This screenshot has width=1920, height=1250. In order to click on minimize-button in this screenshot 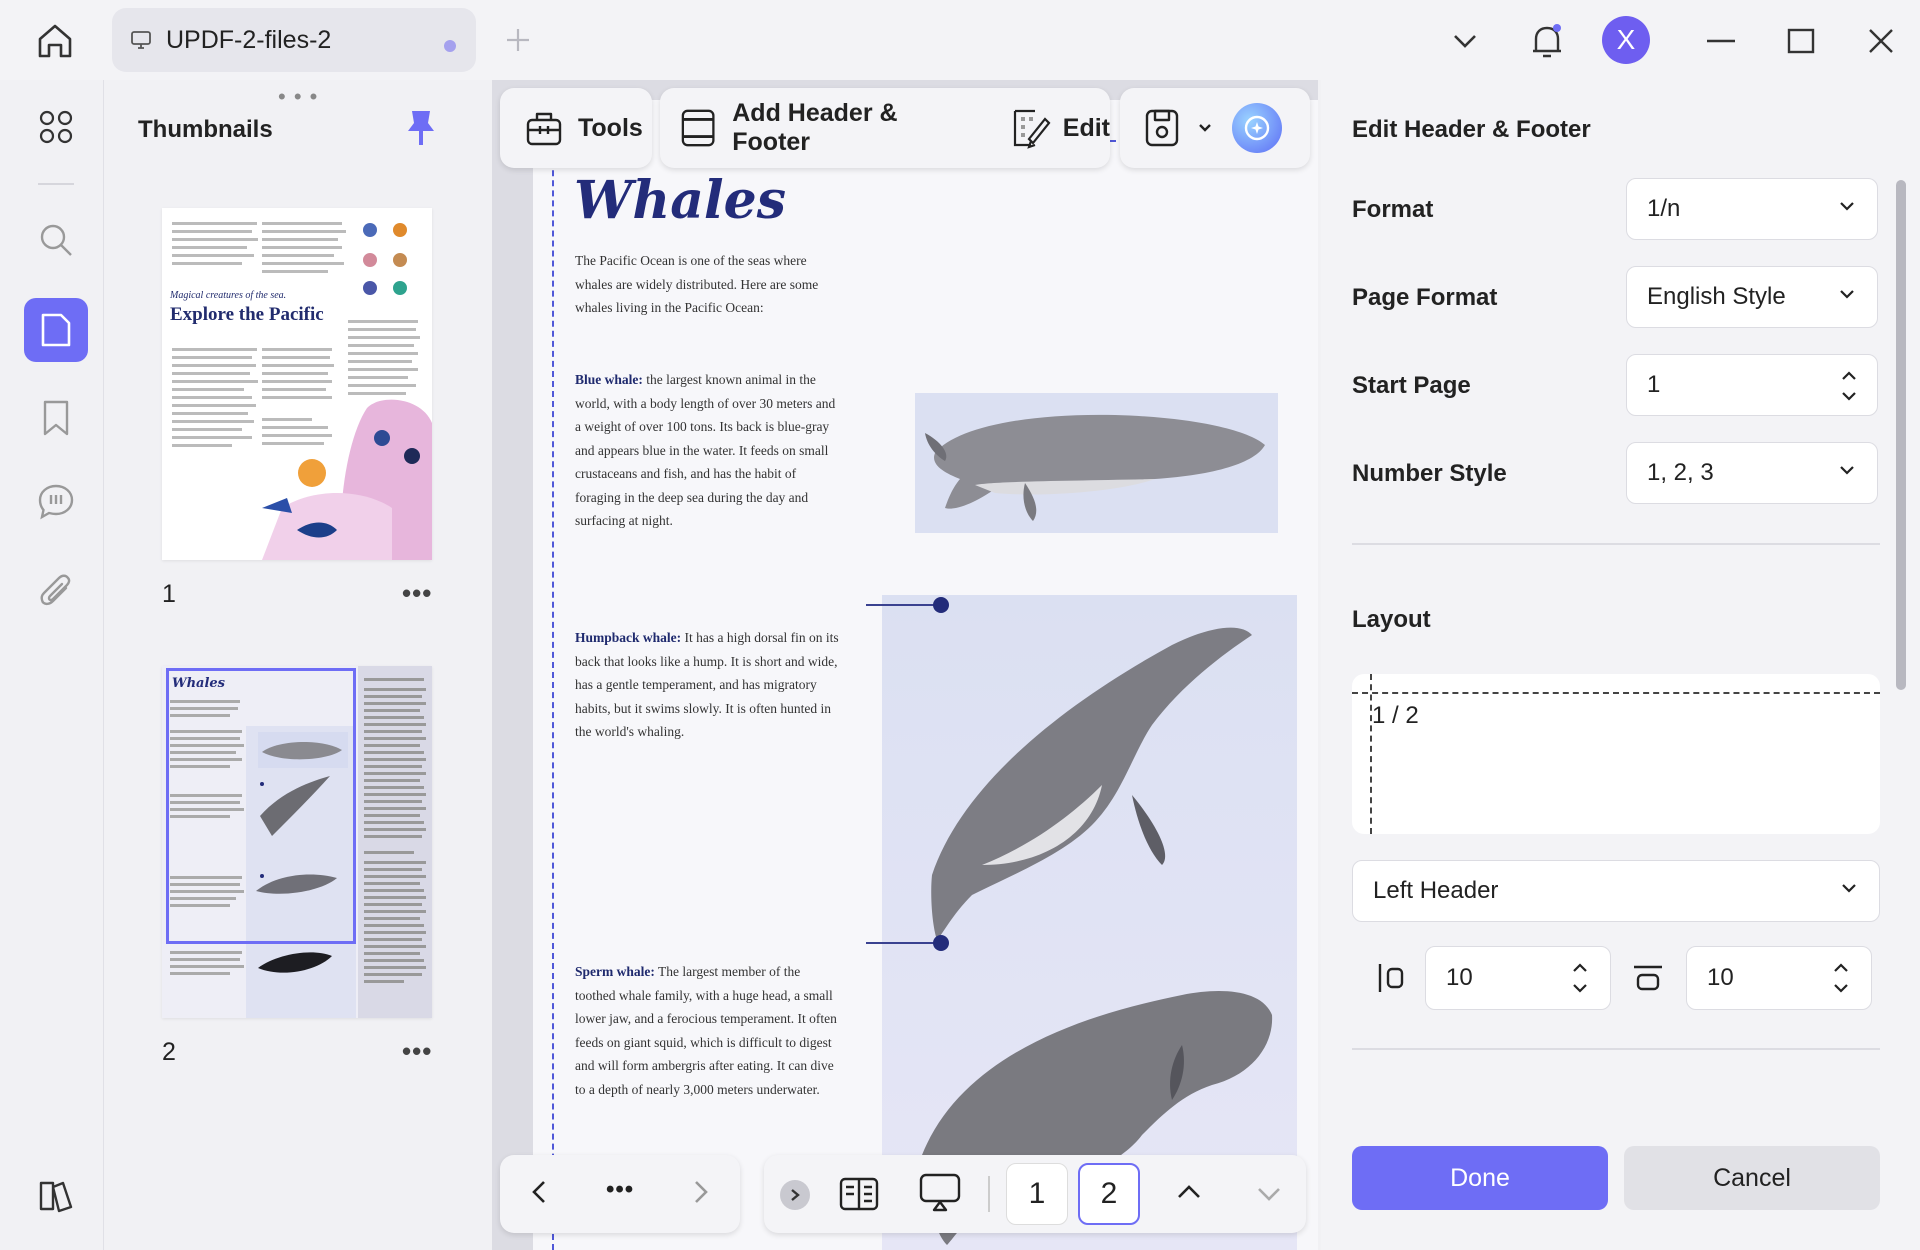, I will do `click(1721, 41)`.